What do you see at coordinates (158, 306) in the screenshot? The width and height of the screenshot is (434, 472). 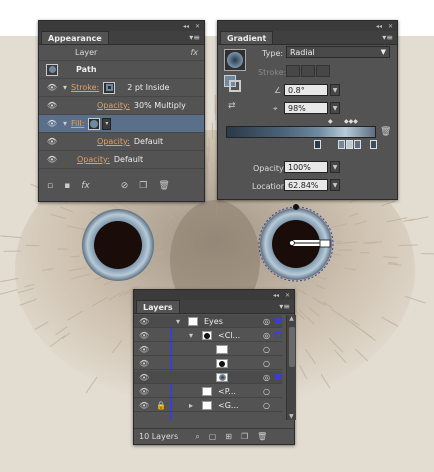 I see `tab-layers: Layers` at bounding box center [158, 306].